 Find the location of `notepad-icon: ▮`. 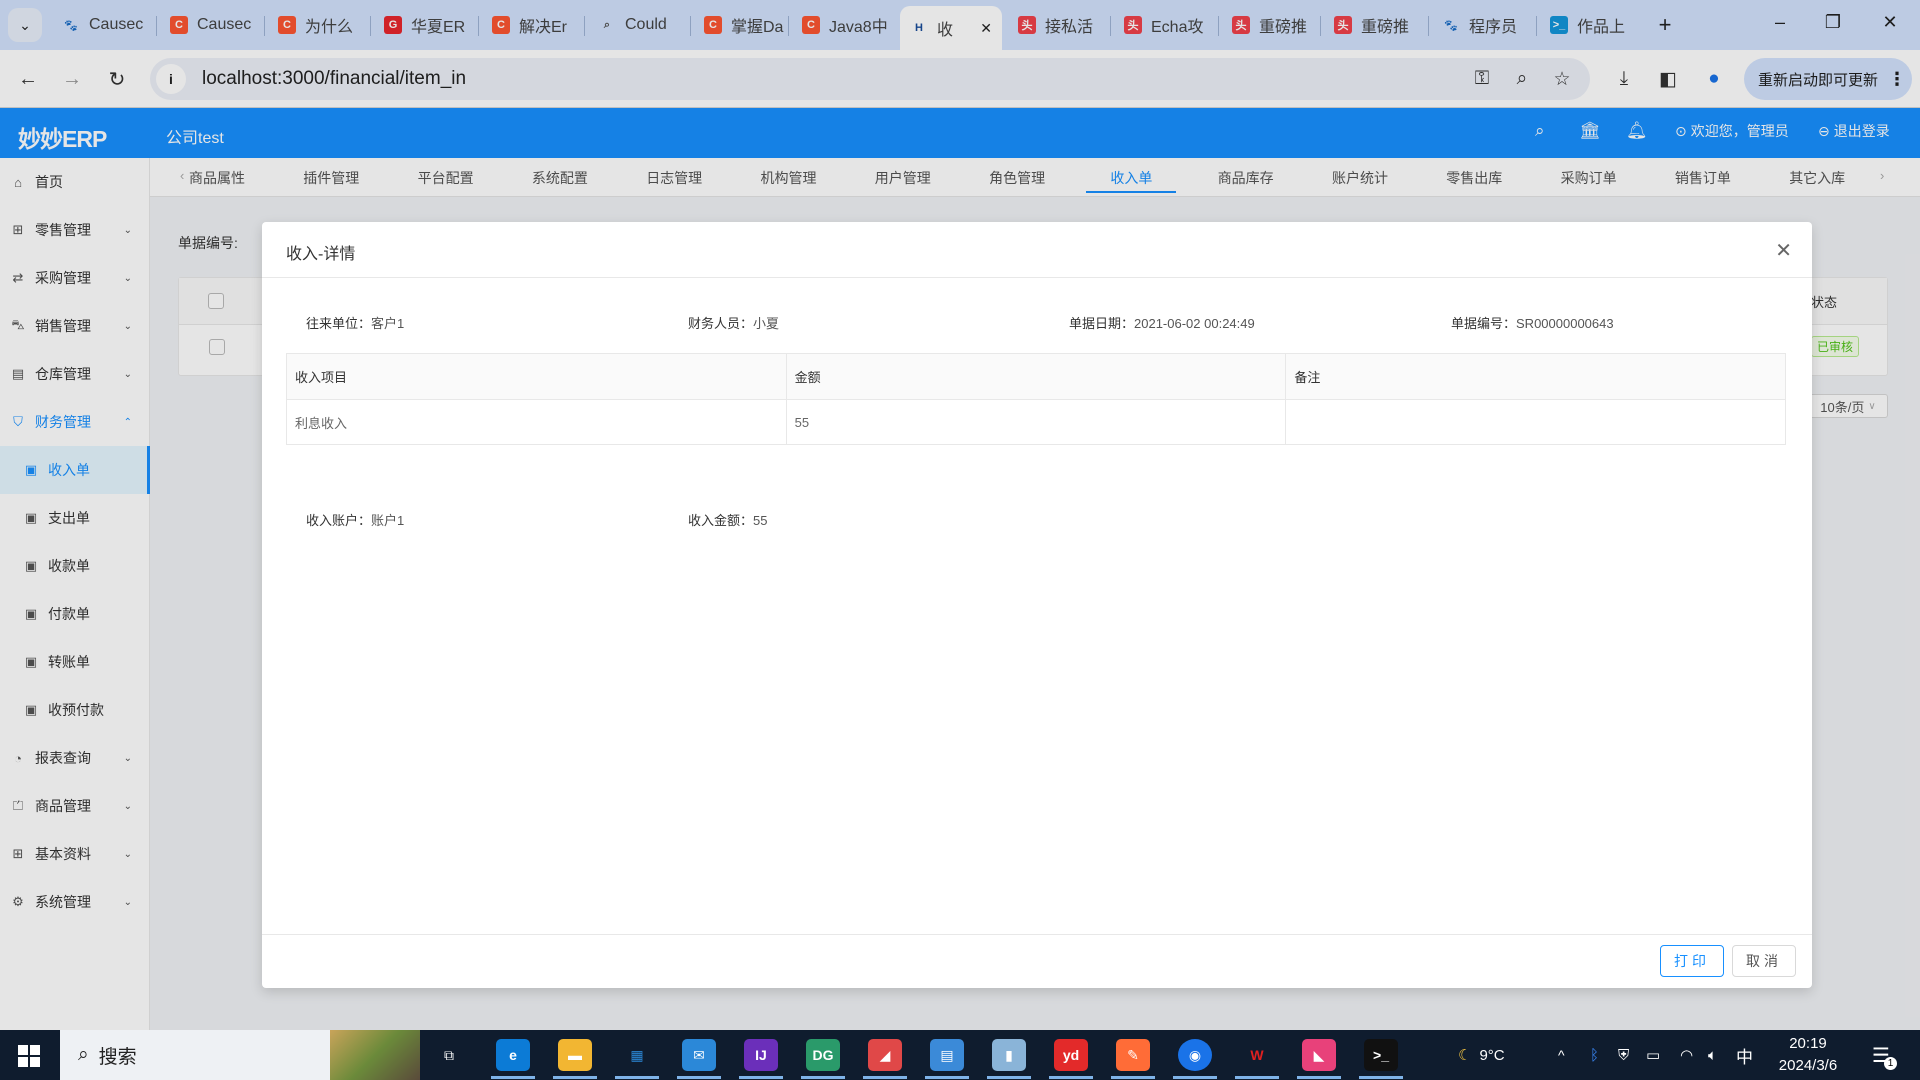

notepad-icon: ▮ is located at coordinates (1009, 1055).